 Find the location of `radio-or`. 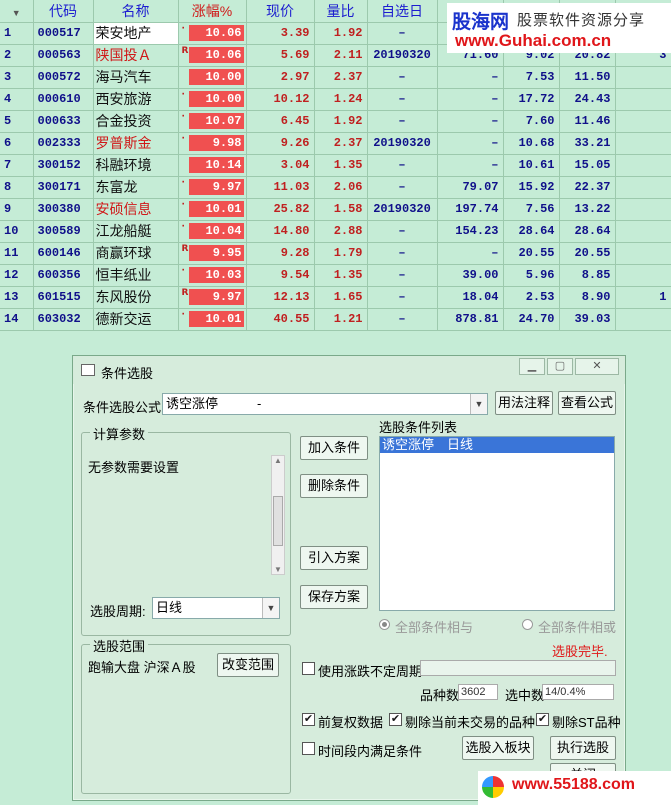

radio-or is located at coordinates (527, 624).